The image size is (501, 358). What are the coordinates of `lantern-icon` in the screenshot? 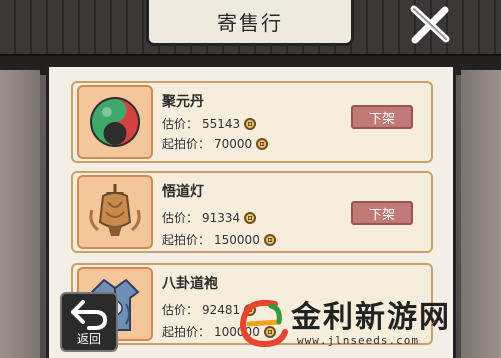 It's located at (115, 210).